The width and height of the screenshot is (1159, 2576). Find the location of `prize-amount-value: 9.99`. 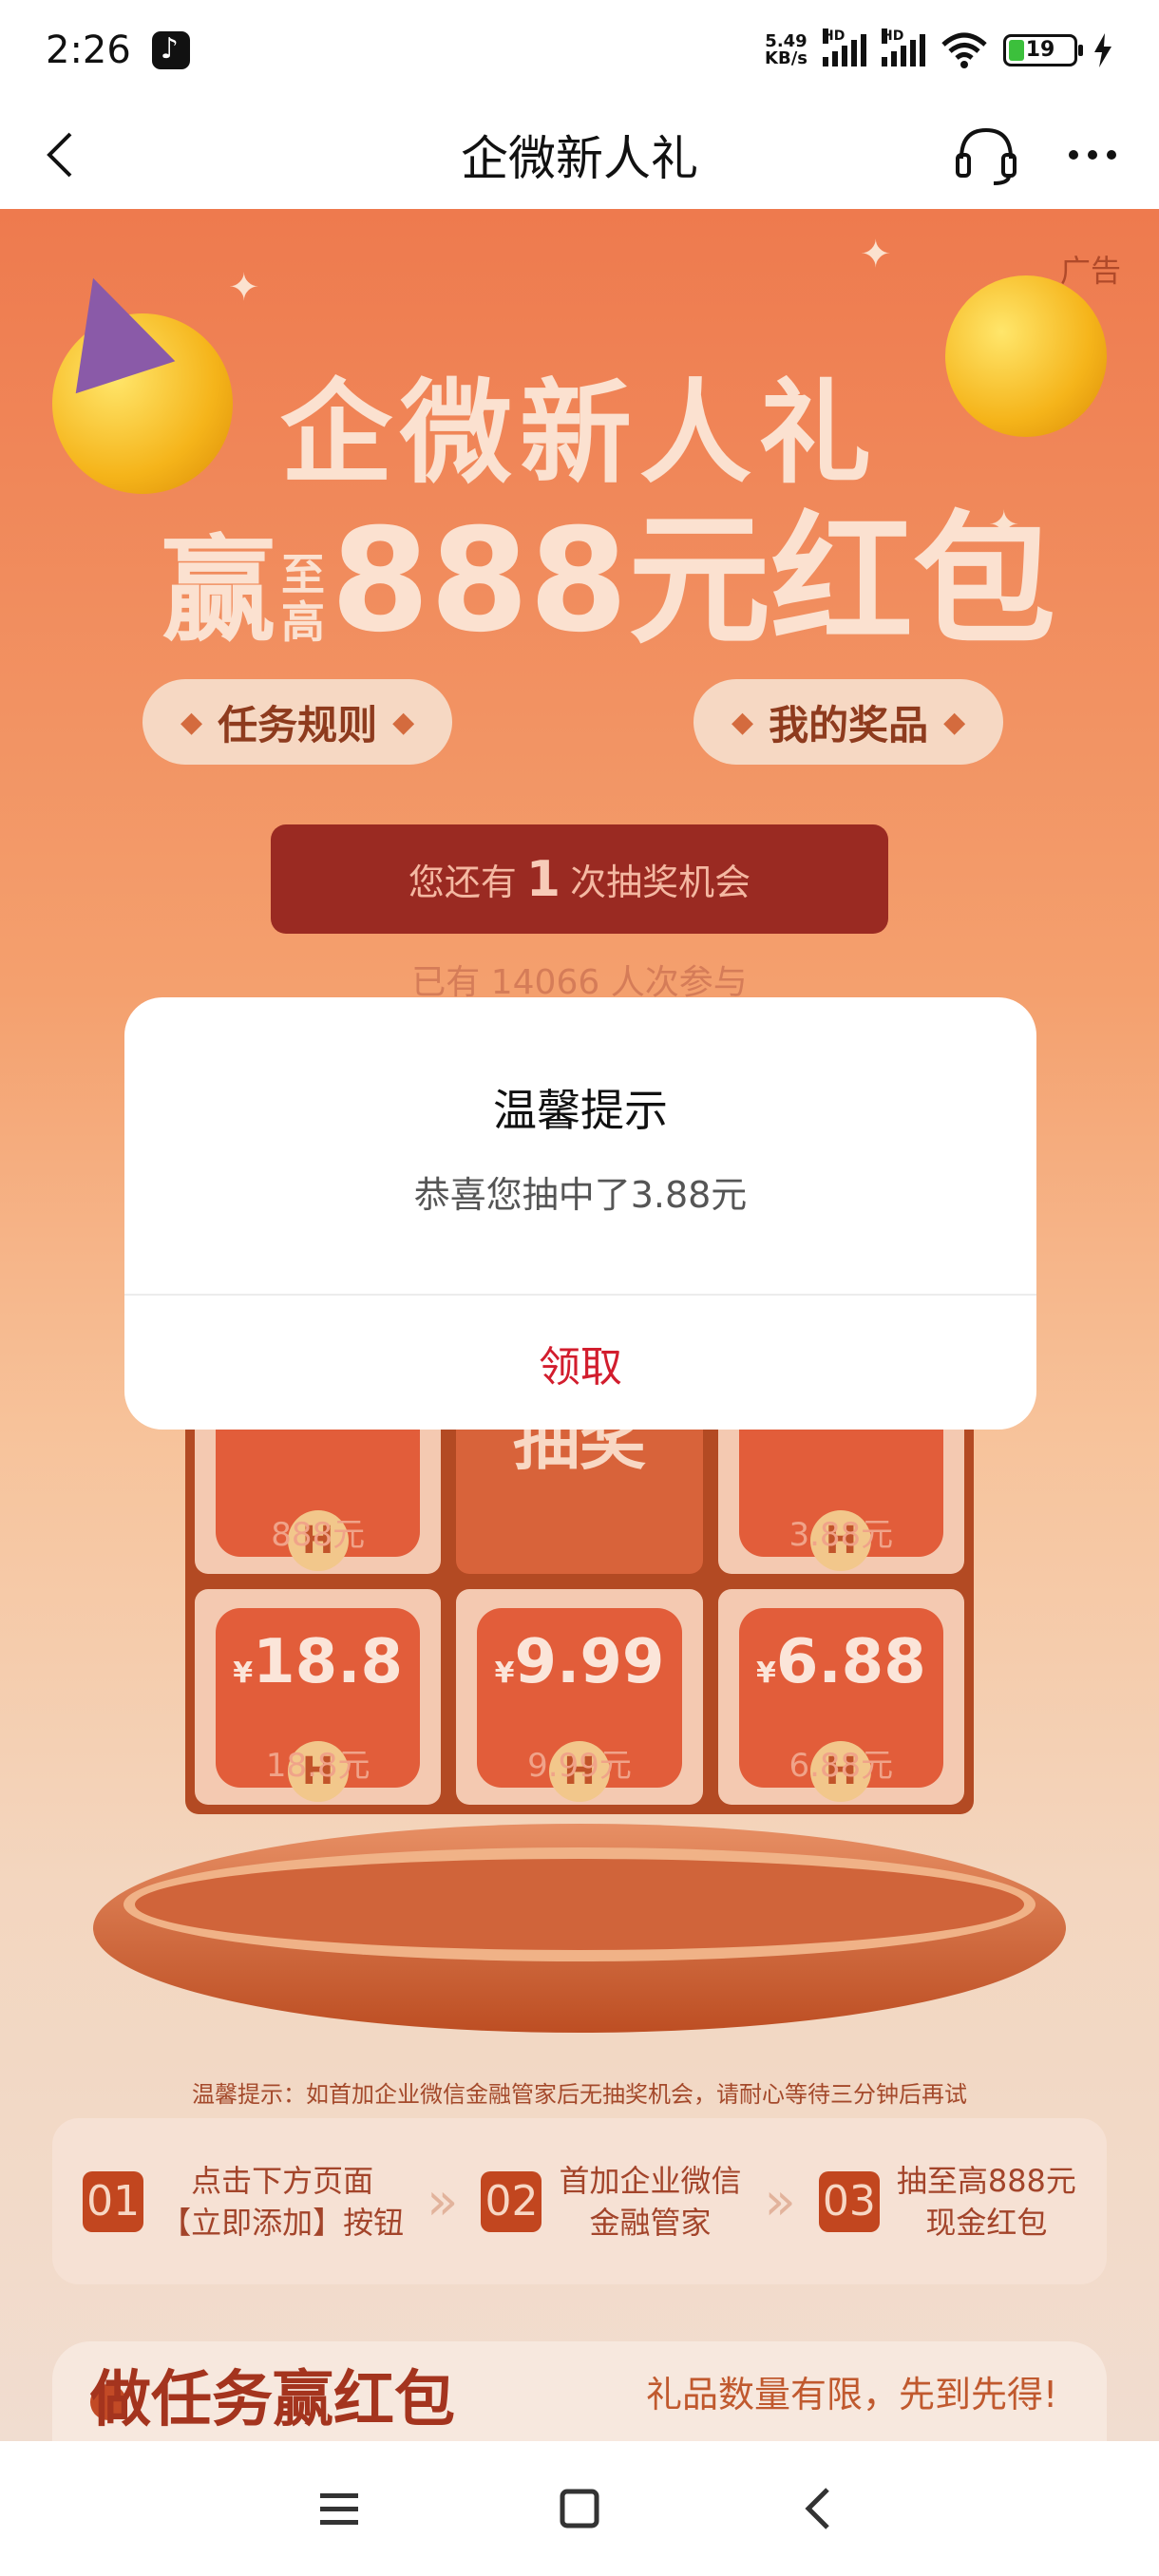

prize-amount-value: 9.99 is located at coordinates (589, 1662).